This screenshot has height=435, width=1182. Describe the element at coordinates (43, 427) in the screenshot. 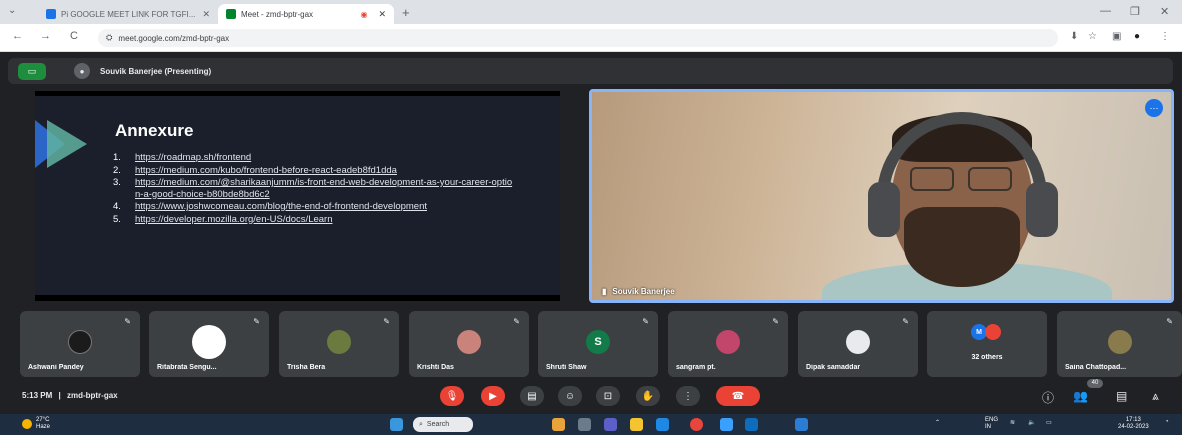

I see `weather-desc: Haze` at that location.